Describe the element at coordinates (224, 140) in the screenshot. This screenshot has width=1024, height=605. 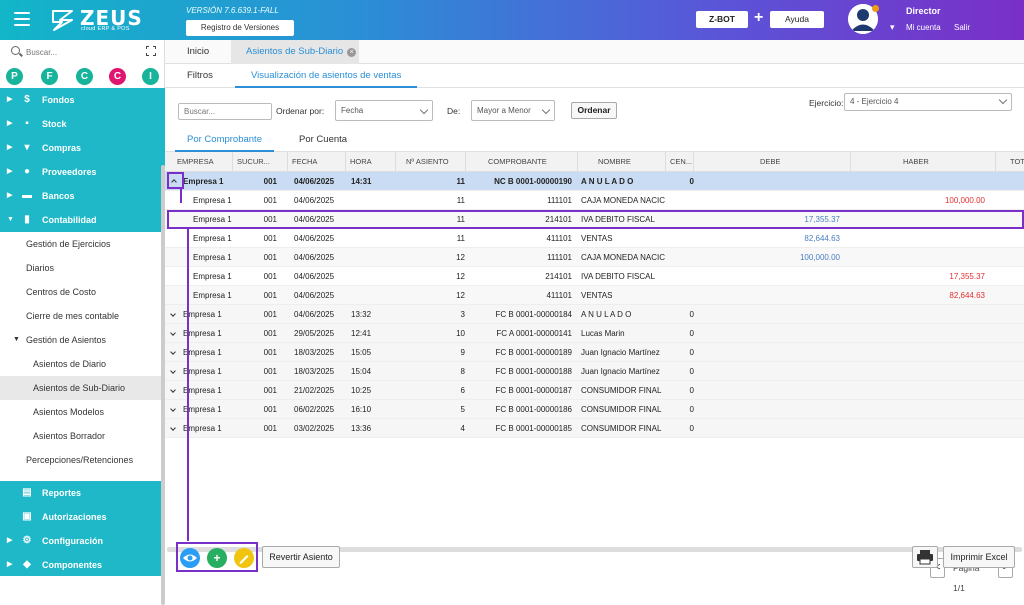
I see `tab-por-comprobante: Por Comprobante` at that location.